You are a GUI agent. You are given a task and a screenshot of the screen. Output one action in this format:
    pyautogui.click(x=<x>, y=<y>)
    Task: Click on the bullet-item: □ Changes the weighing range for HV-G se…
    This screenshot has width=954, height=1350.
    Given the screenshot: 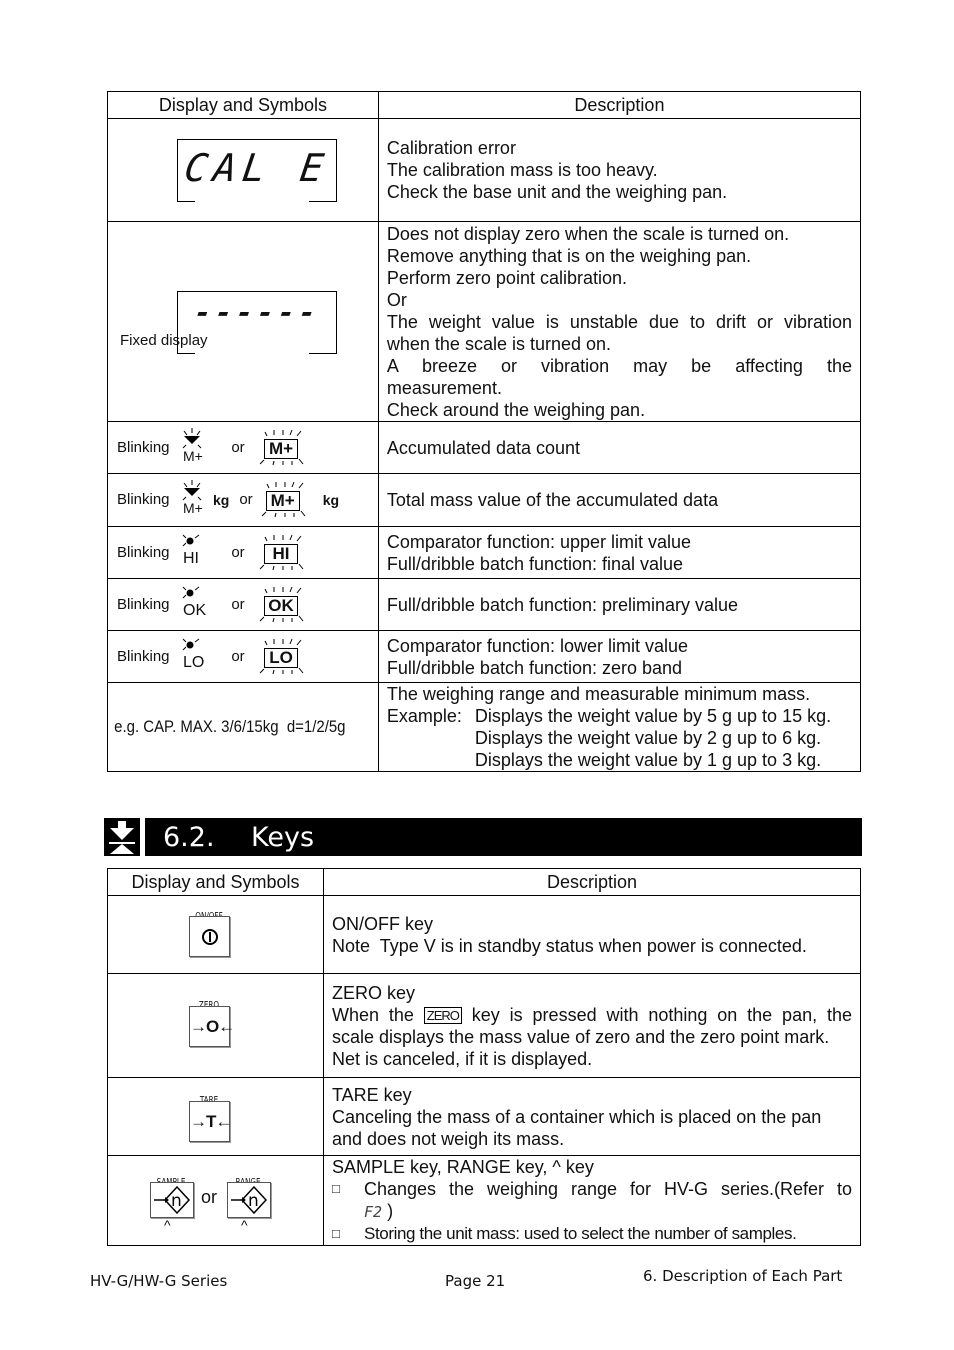 What is the action you would take?
    pyautogui.click(x=592, y=1189)
    